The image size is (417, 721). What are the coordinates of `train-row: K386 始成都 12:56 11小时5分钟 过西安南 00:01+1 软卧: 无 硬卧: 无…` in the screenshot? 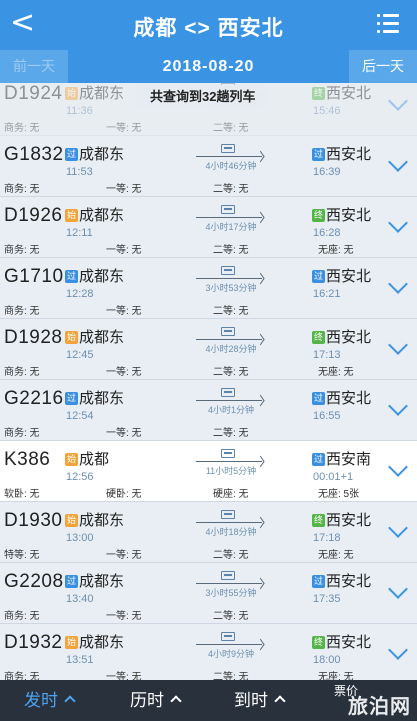 It's located at (208, 471).